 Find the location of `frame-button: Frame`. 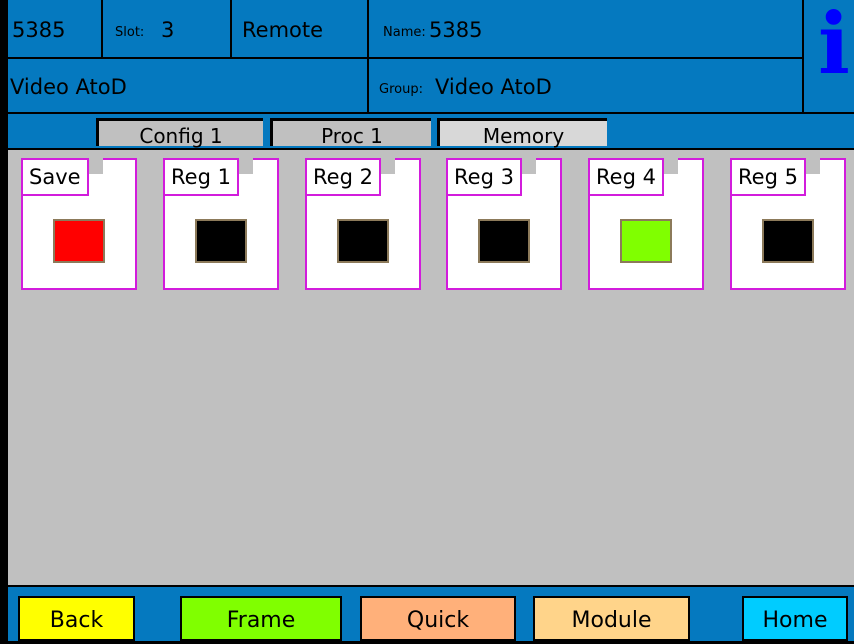

frame-button: Frame is located at coordinates (261, 618).